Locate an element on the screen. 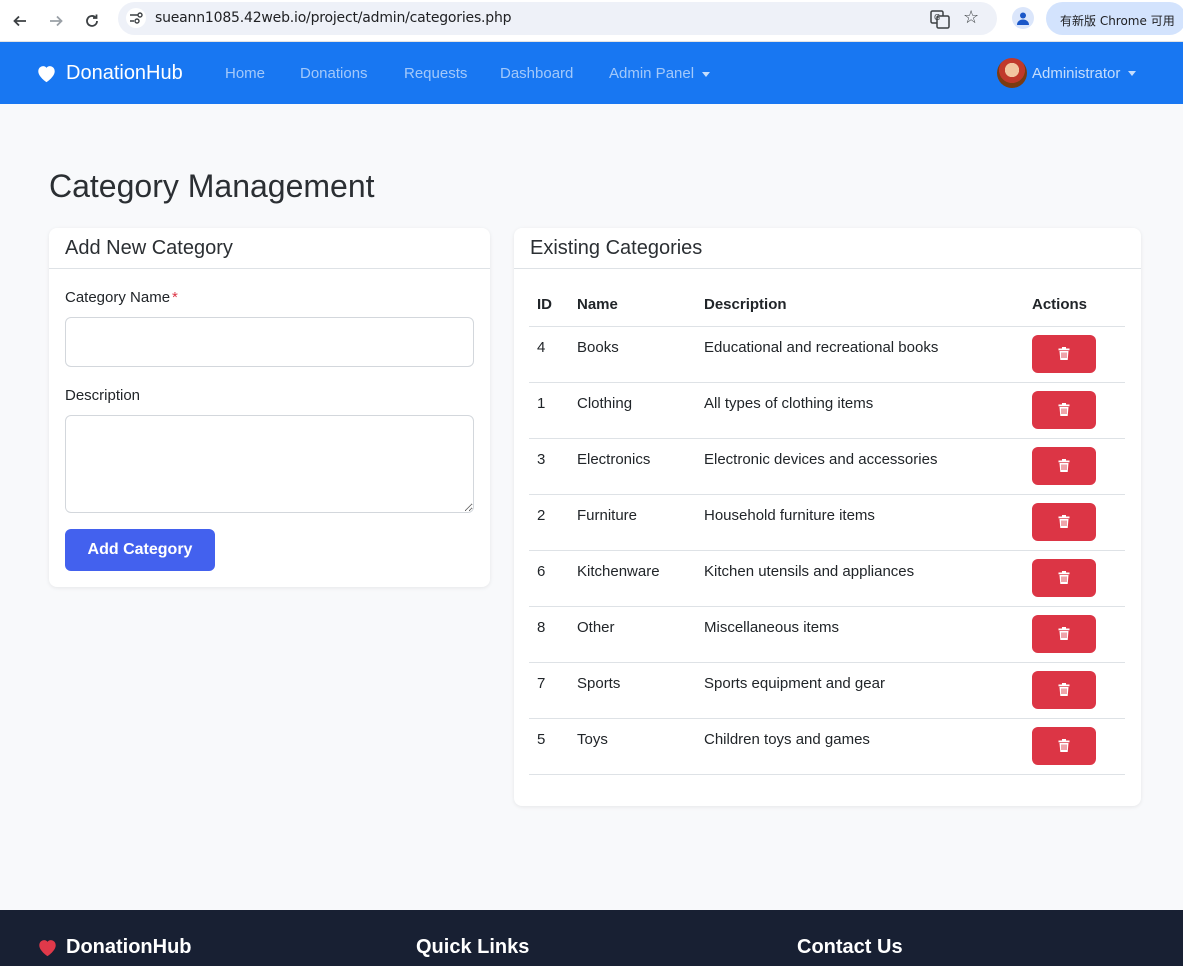 The height and width of the screenshot is (966, 1183). existing-categories-header: Existing Categories is located at coordinates (827, 248).